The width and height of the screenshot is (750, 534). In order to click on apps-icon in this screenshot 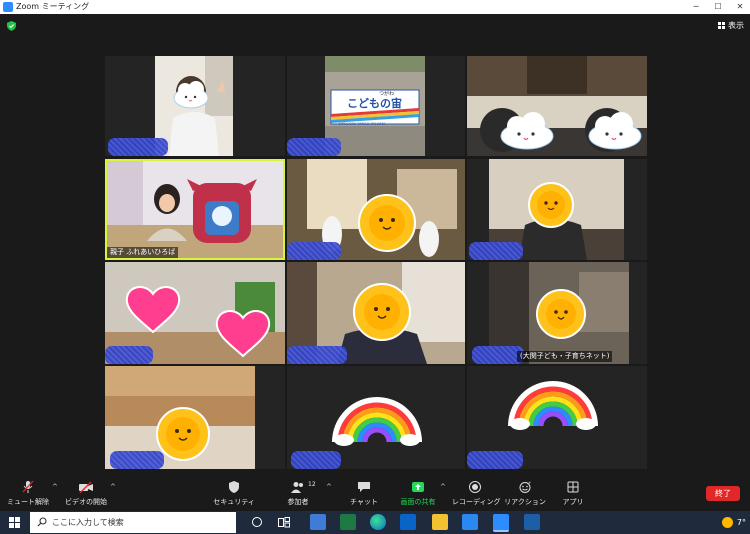, I will do `click(573, 487)`.